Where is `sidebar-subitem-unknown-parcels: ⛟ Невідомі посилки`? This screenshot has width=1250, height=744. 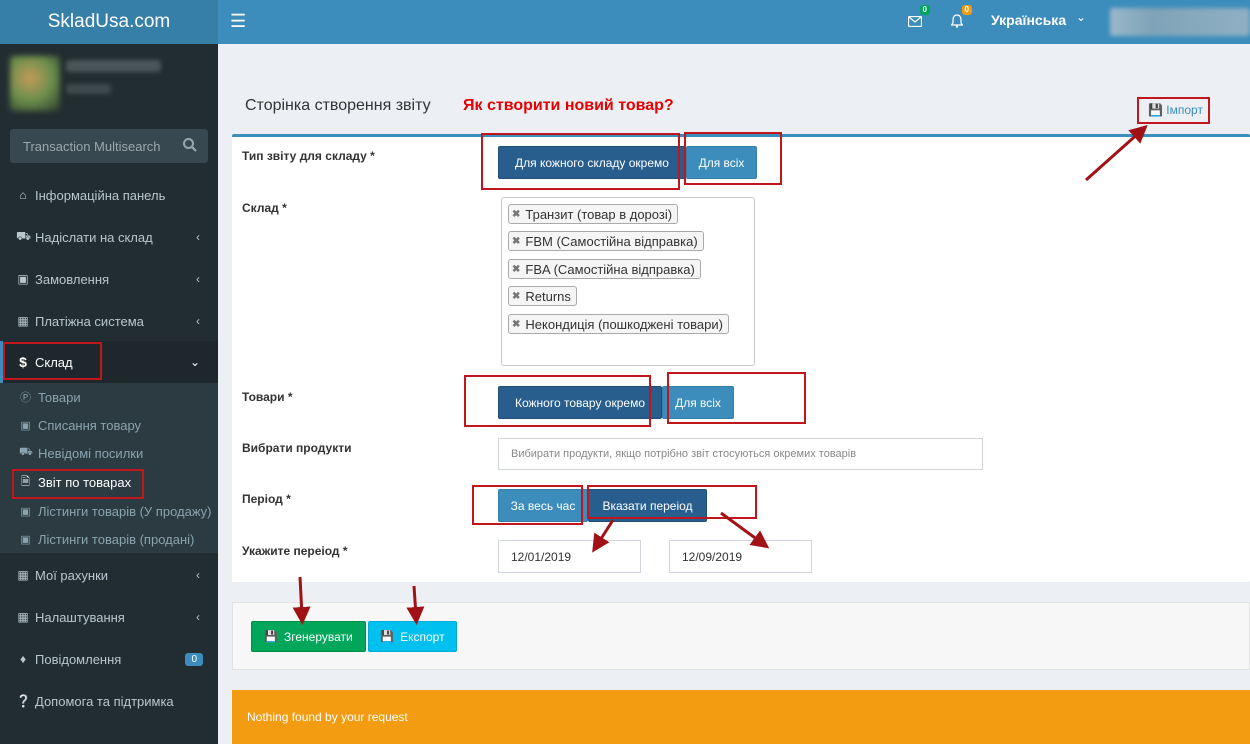 sidebar-subitem-unknown-parcels: ⛟ Невідомі посилки is located at coordinates (109, 453).